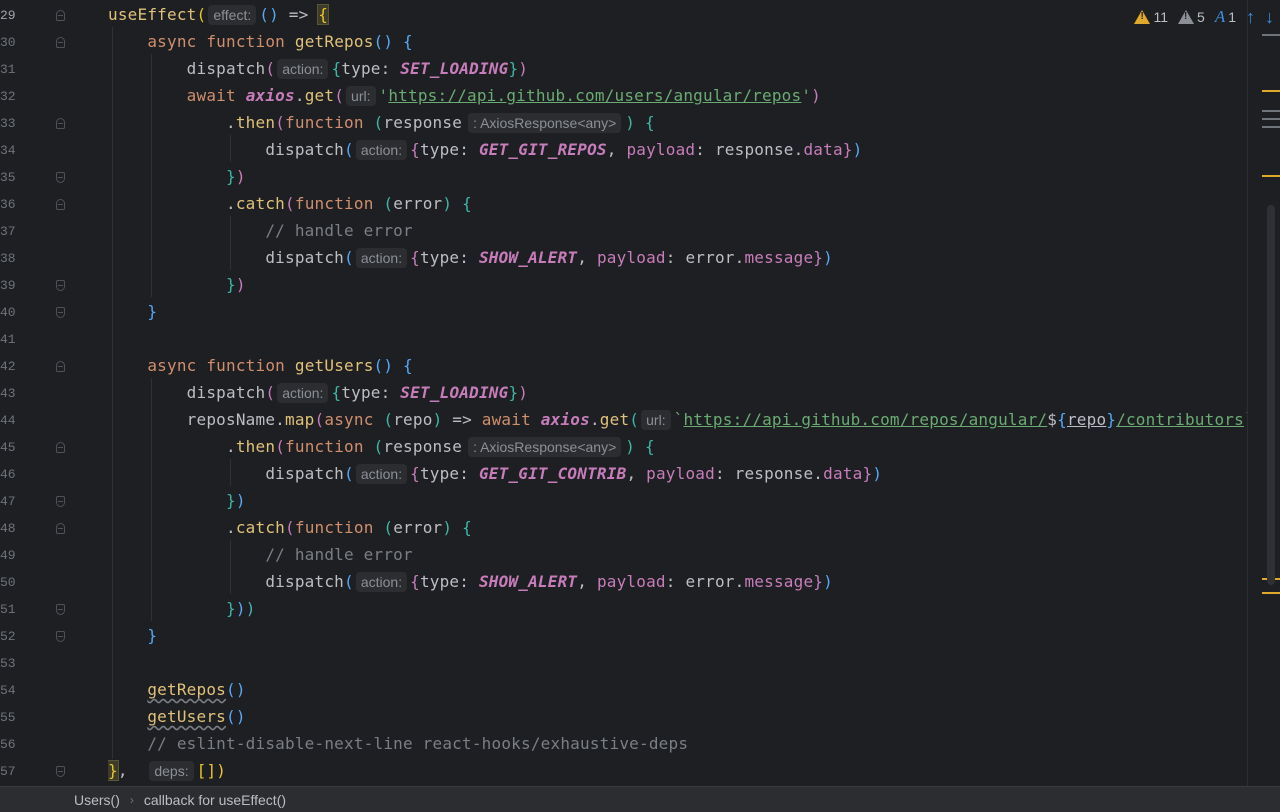  Describe the element at coordinates (8, 420) in the screenshot. I see `line-number: 44` at that location.